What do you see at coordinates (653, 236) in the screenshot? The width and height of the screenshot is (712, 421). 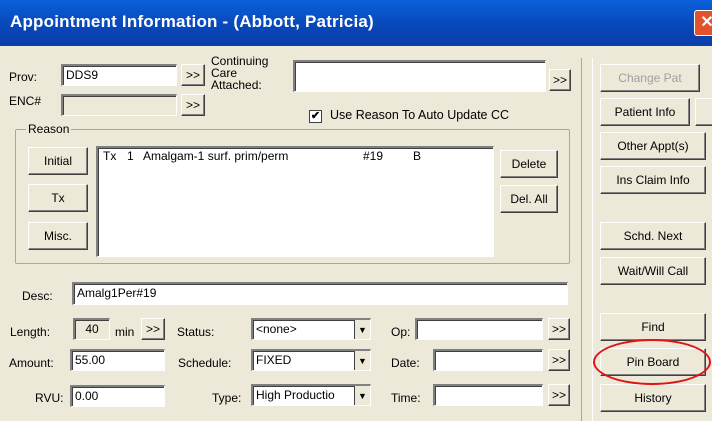 I see `schd-next-button: Schd. Next` at bounding box center [653, 236].